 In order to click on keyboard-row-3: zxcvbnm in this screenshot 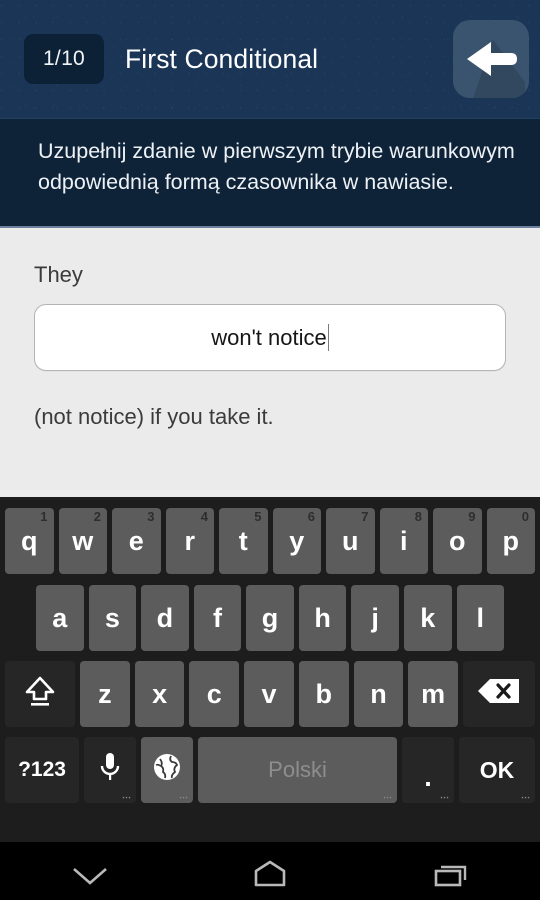, I will do `click(270, 694)`.